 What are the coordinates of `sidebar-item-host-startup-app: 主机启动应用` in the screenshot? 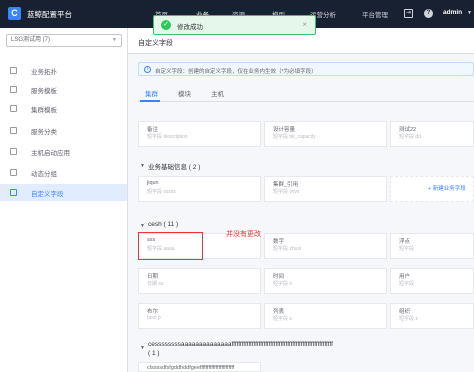 It's located at (63, 151).